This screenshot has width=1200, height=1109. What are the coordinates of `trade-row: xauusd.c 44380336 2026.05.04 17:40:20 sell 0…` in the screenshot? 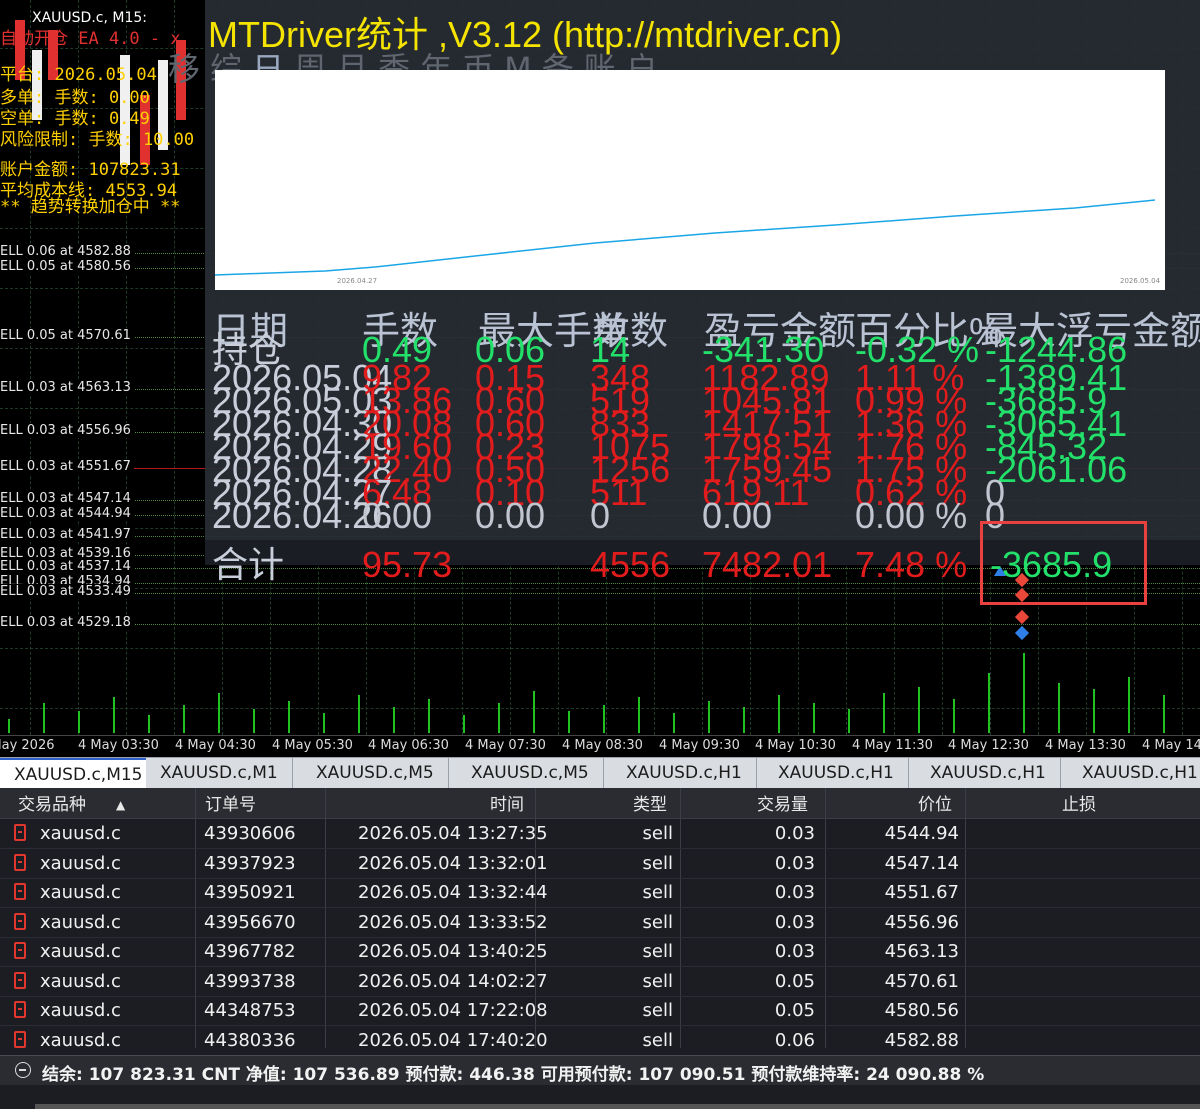 It's located at (600, 1041).